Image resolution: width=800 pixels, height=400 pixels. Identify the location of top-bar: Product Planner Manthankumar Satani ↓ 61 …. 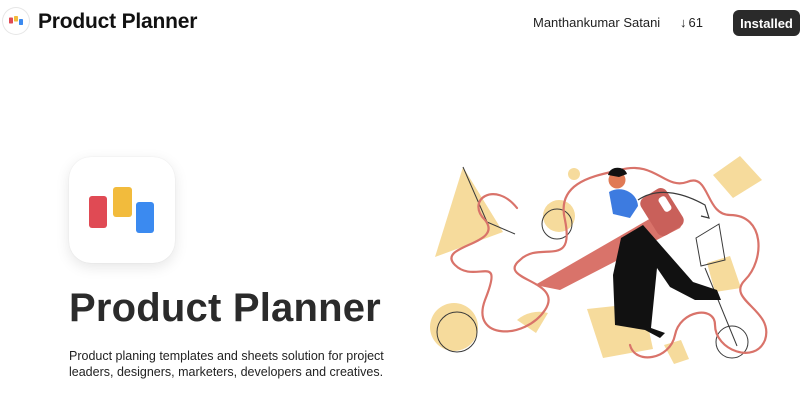
(400, 23).